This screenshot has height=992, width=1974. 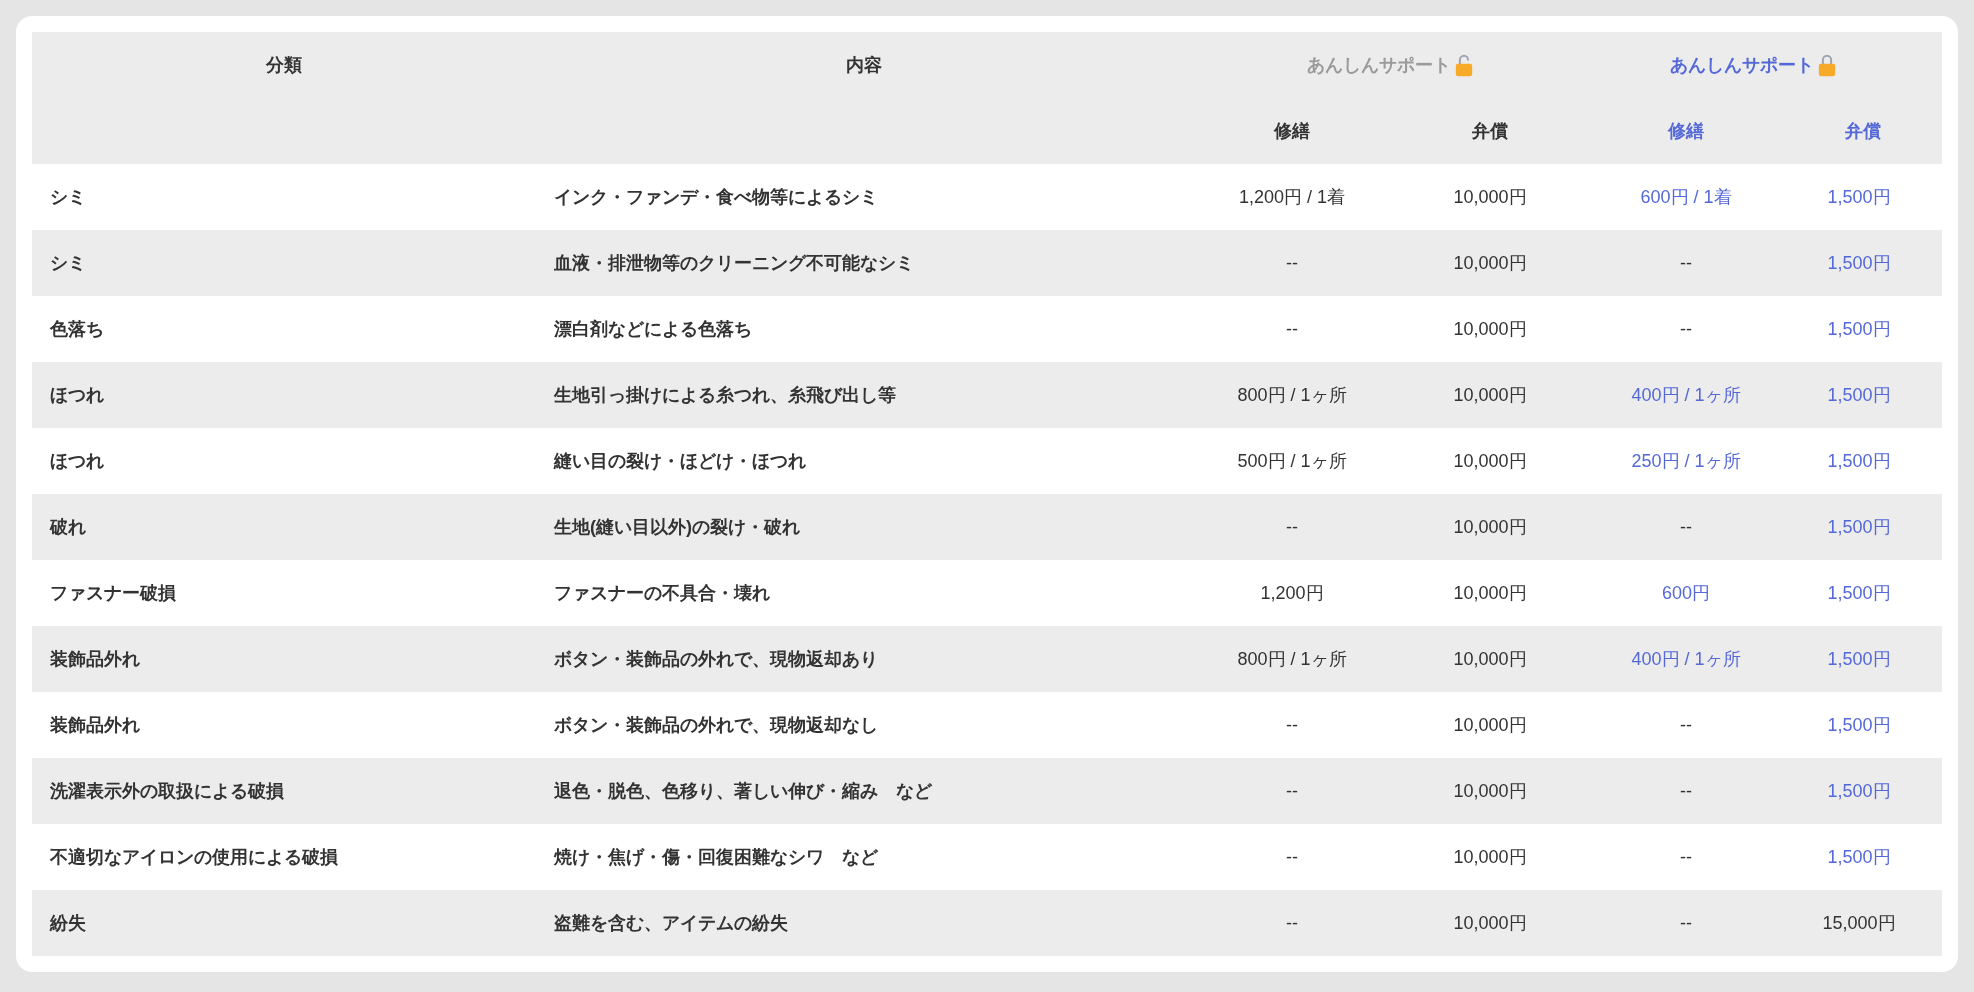 What do you see at coordinates (725, 395) in the screenshot?
I see `table-cell-text: 生地引っ掛けによる糸つれ、糸飛び出し等` at bounding box center [725, 395].